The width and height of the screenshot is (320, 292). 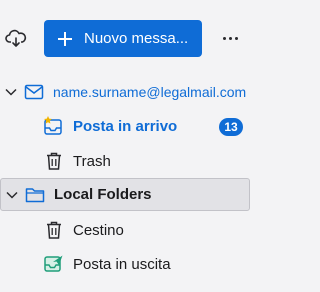 I want to click on outbox-icon, so click(x=53, y=263).